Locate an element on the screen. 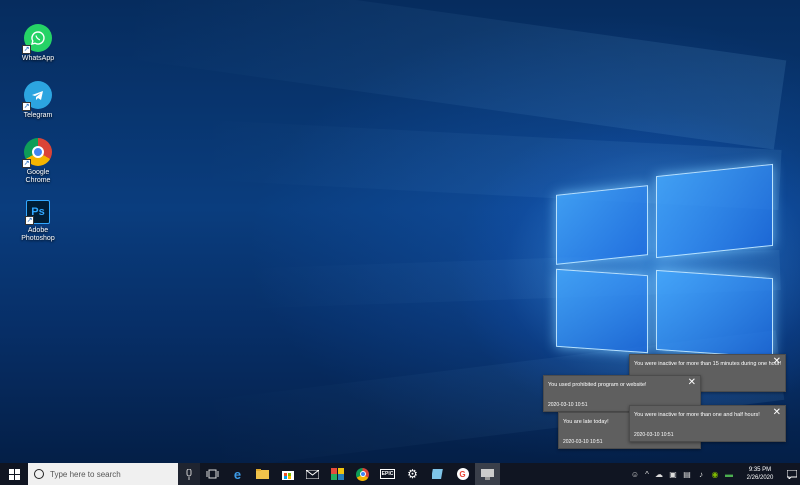 This screenshot has width=800, height=485. taskbar-active-app is located at coordinates (487, 474).